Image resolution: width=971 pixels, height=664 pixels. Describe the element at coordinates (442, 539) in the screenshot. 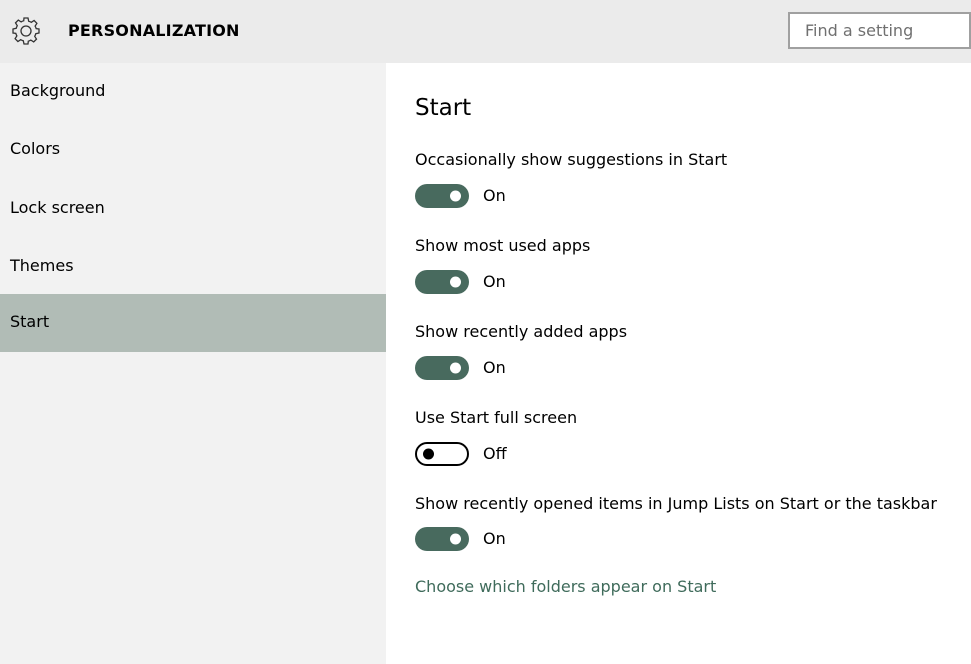

I see `toggle-jump-lists` at that location.